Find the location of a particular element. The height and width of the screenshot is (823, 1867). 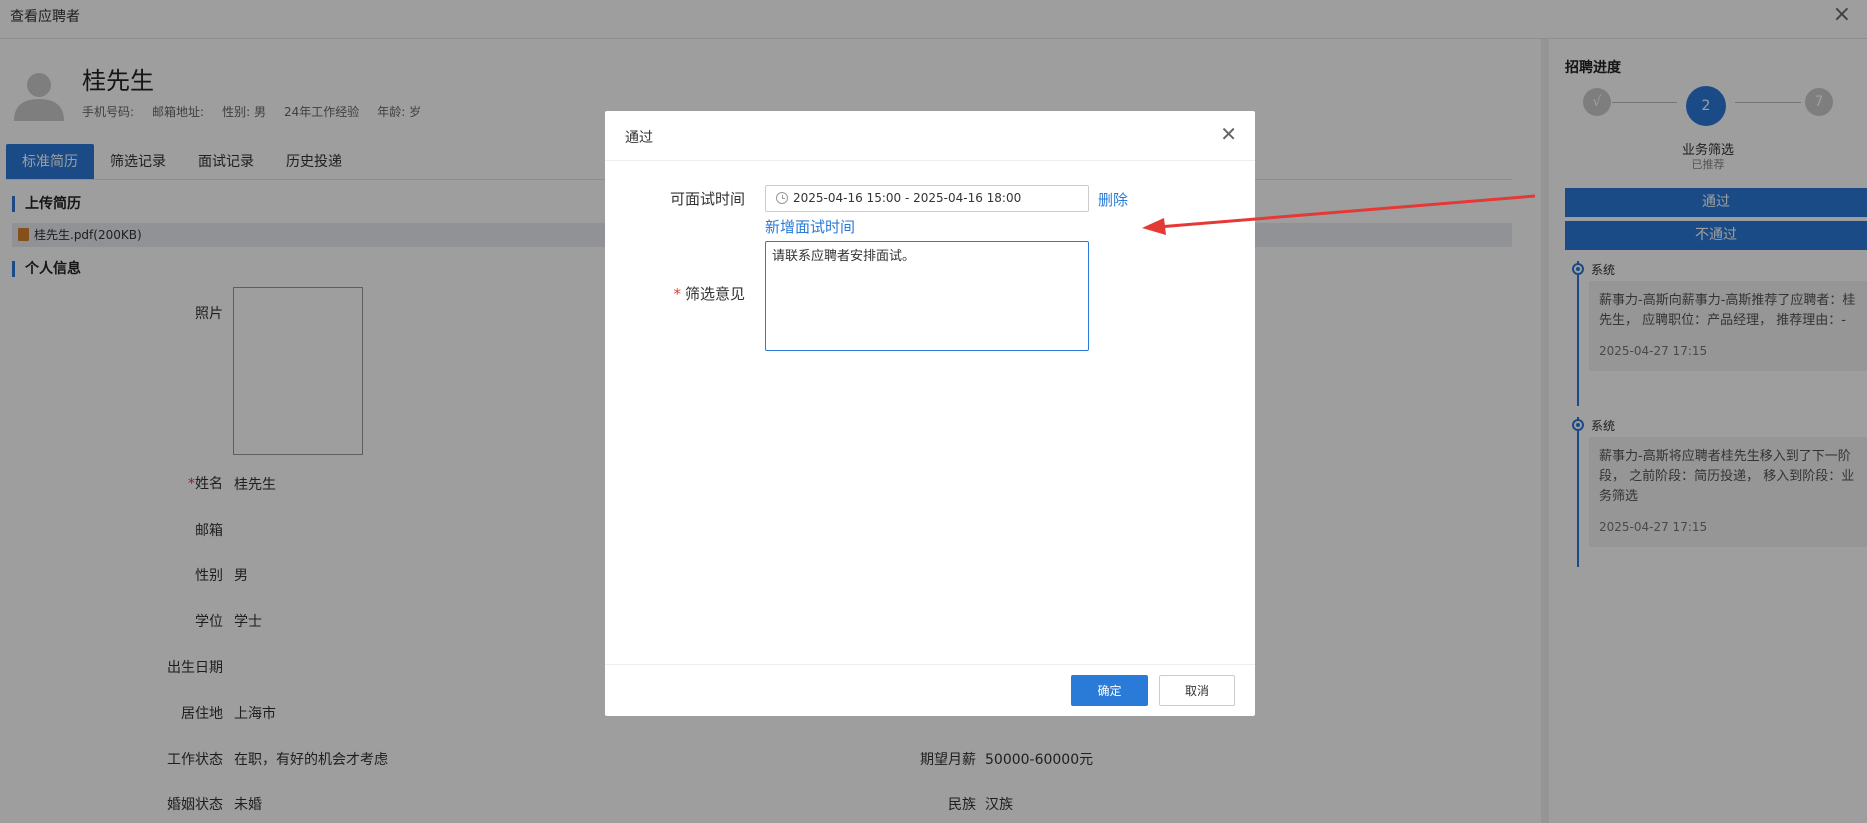

add-interview-time-link: 新增面试时间 is located at coordinates (810, 226).